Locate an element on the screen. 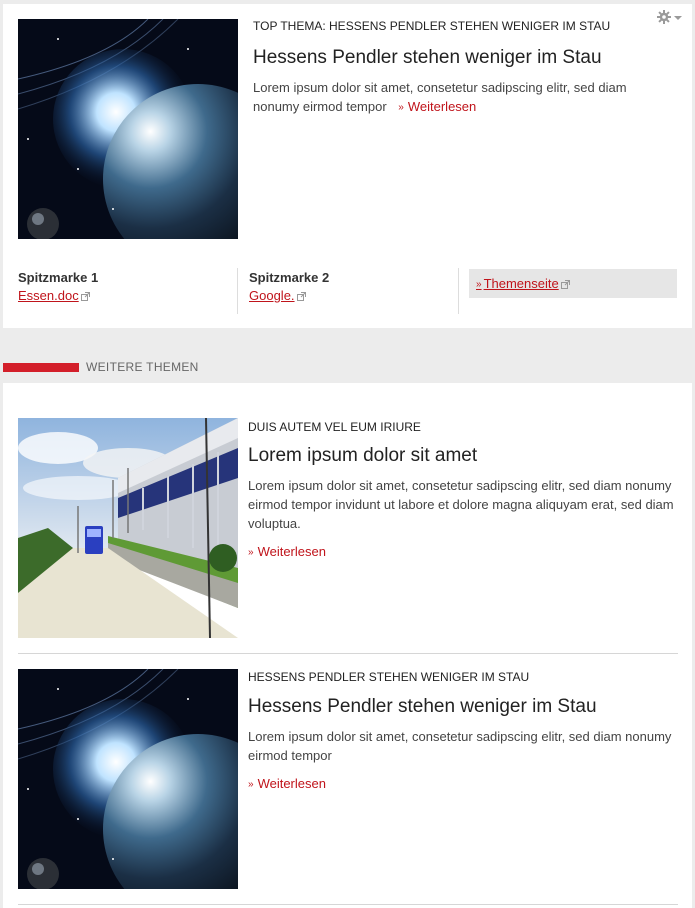  article-1-more: » Weiterlesen is located at coordinates (287, 552).